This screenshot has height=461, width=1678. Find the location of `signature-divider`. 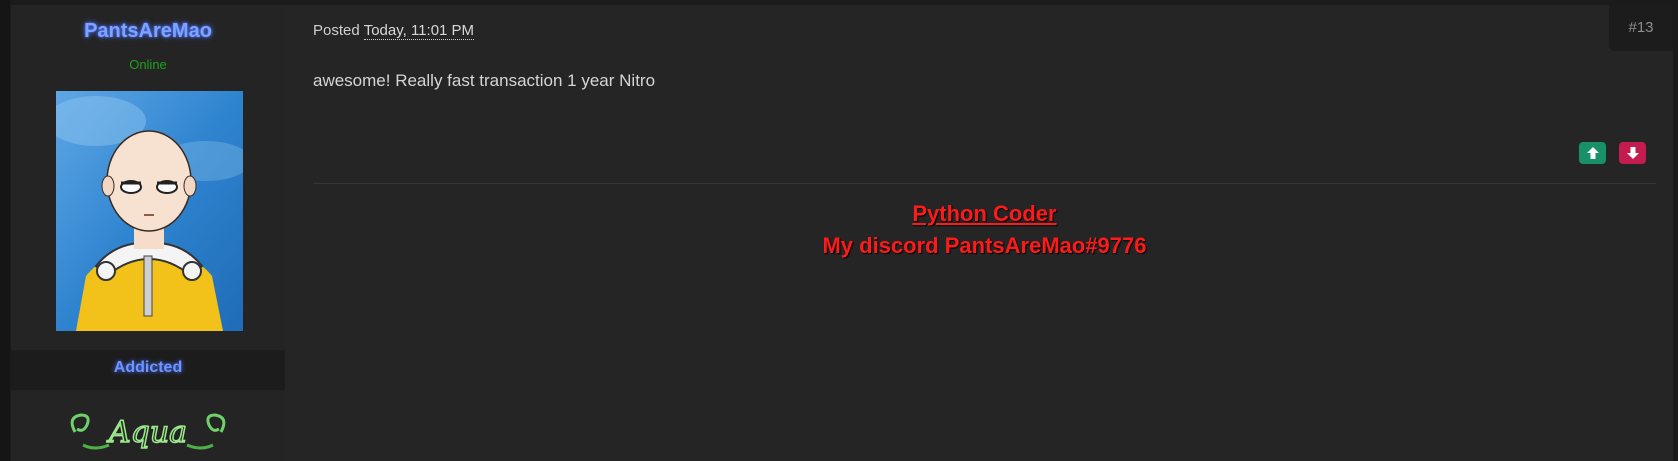

signature-divider is located at coordinates (984, 183).